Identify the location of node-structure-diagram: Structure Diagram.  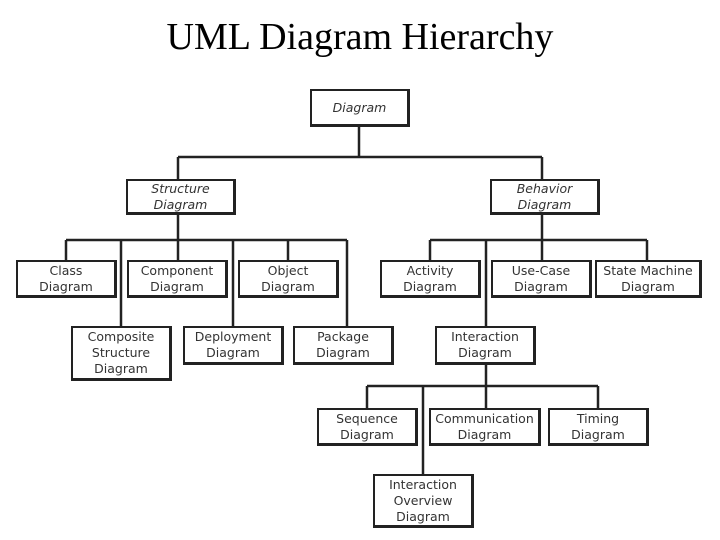
(181, 197).